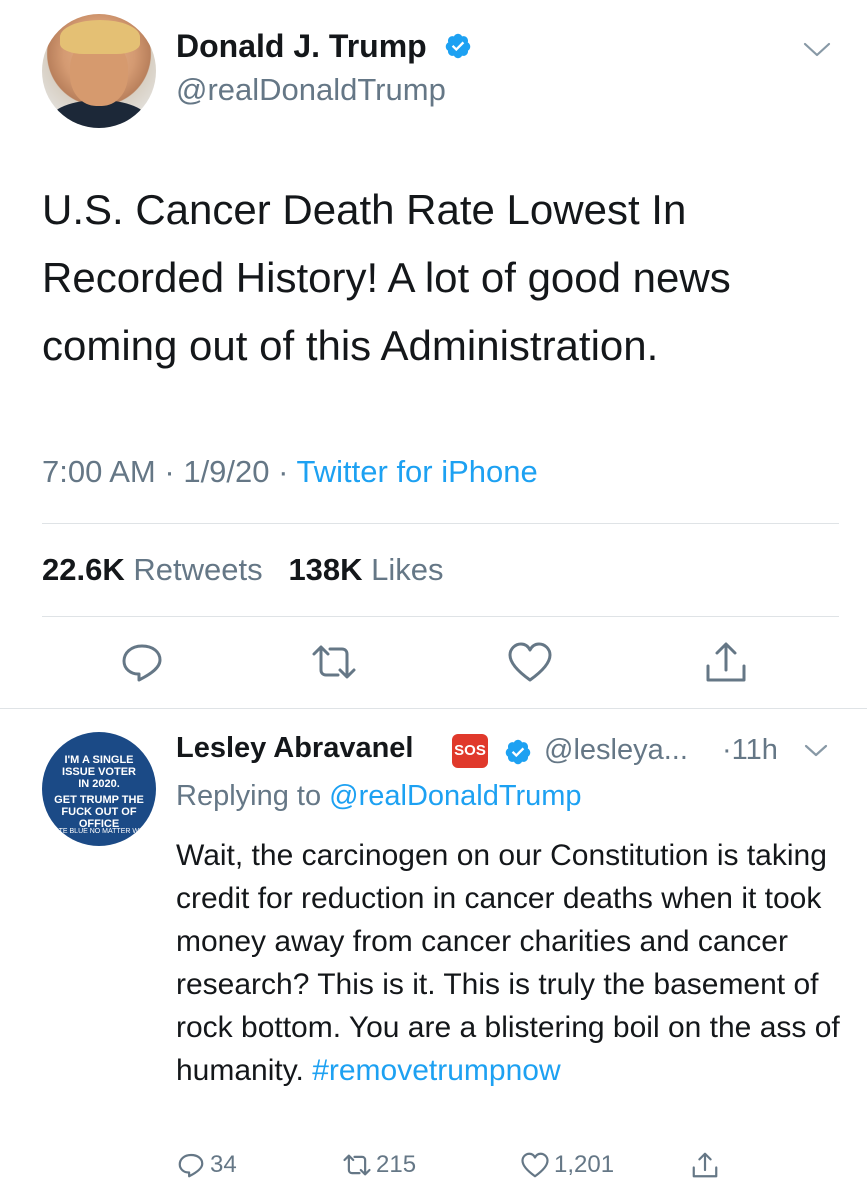 The height and width of the screenshot is (1200, 867). I want to click on likes-label: Likes, so click(407, 569).